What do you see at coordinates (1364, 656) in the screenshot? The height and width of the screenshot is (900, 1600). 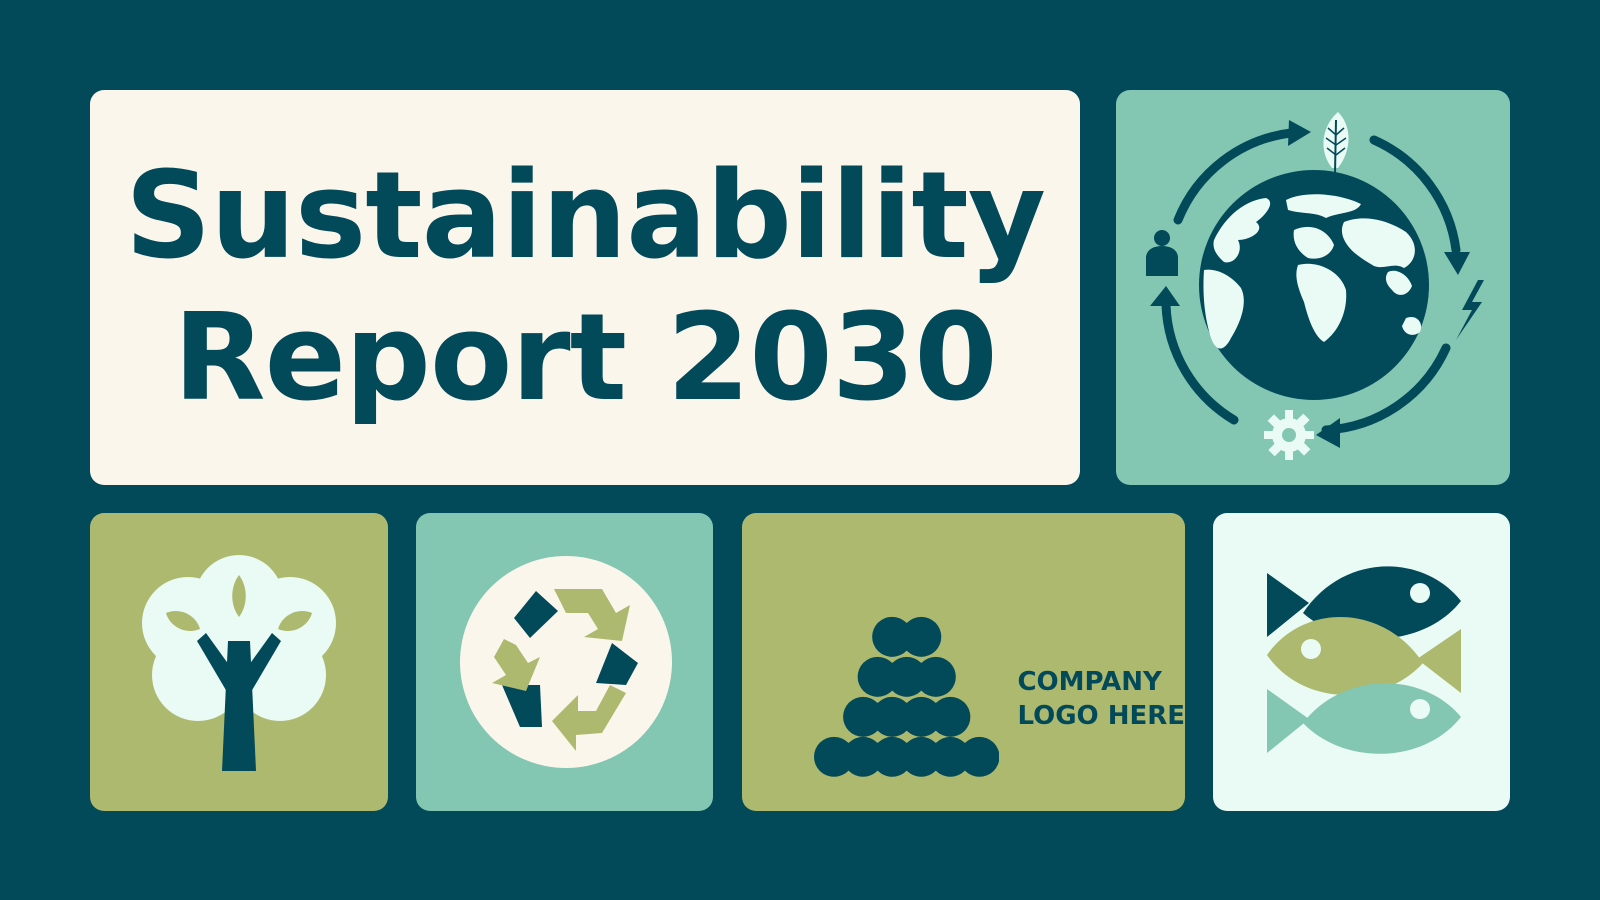 I see `fish-middle` at bounding box center [1364, 656].